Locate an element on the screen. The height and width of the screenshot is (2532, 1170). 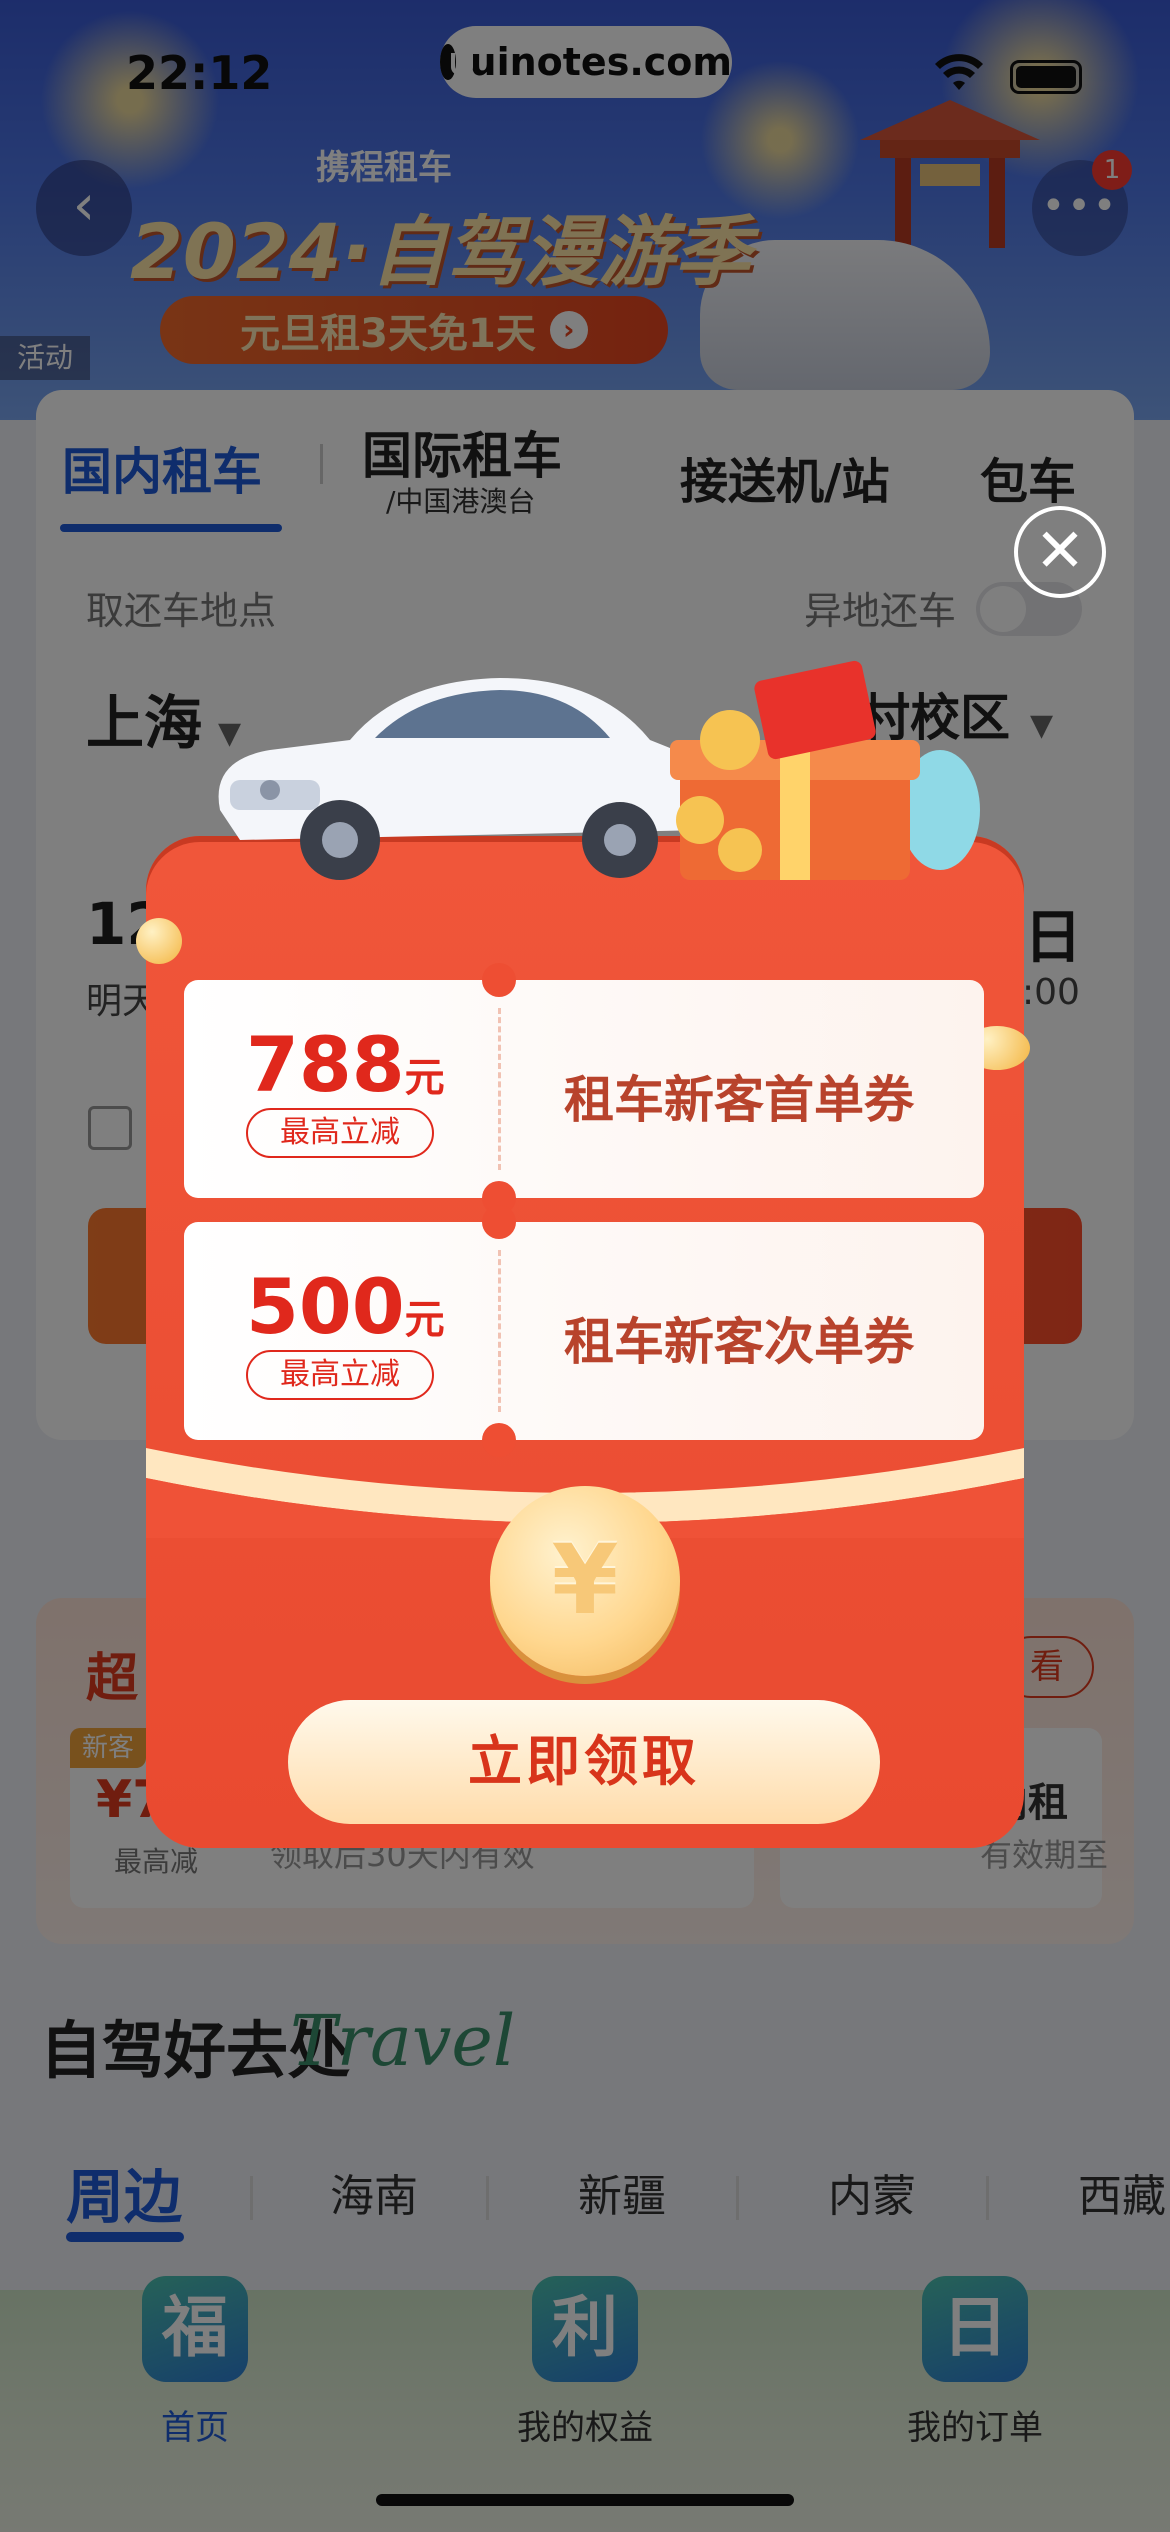
coupon-amount: 788元 is located at coordinates (345, 1064).